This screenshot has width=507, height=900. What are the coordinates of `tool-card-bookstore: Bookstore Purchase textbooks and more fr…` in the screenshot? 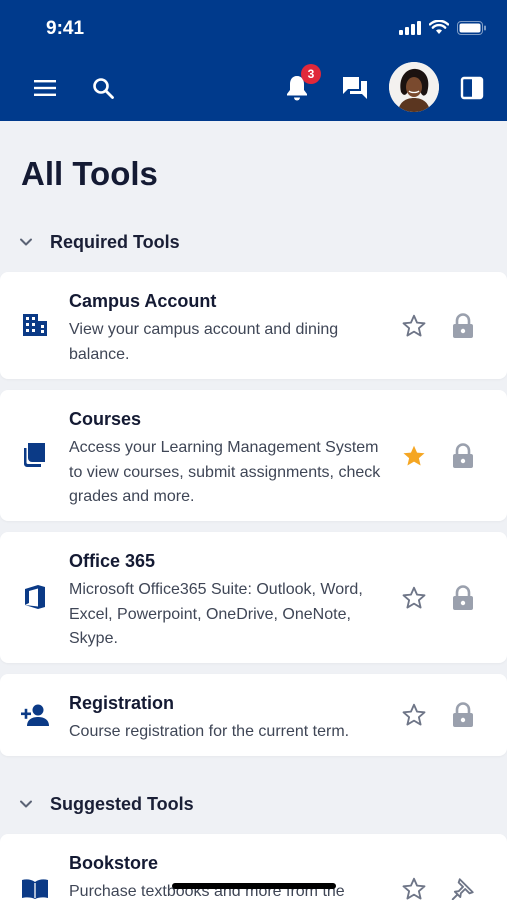 It's located at (253, 867).